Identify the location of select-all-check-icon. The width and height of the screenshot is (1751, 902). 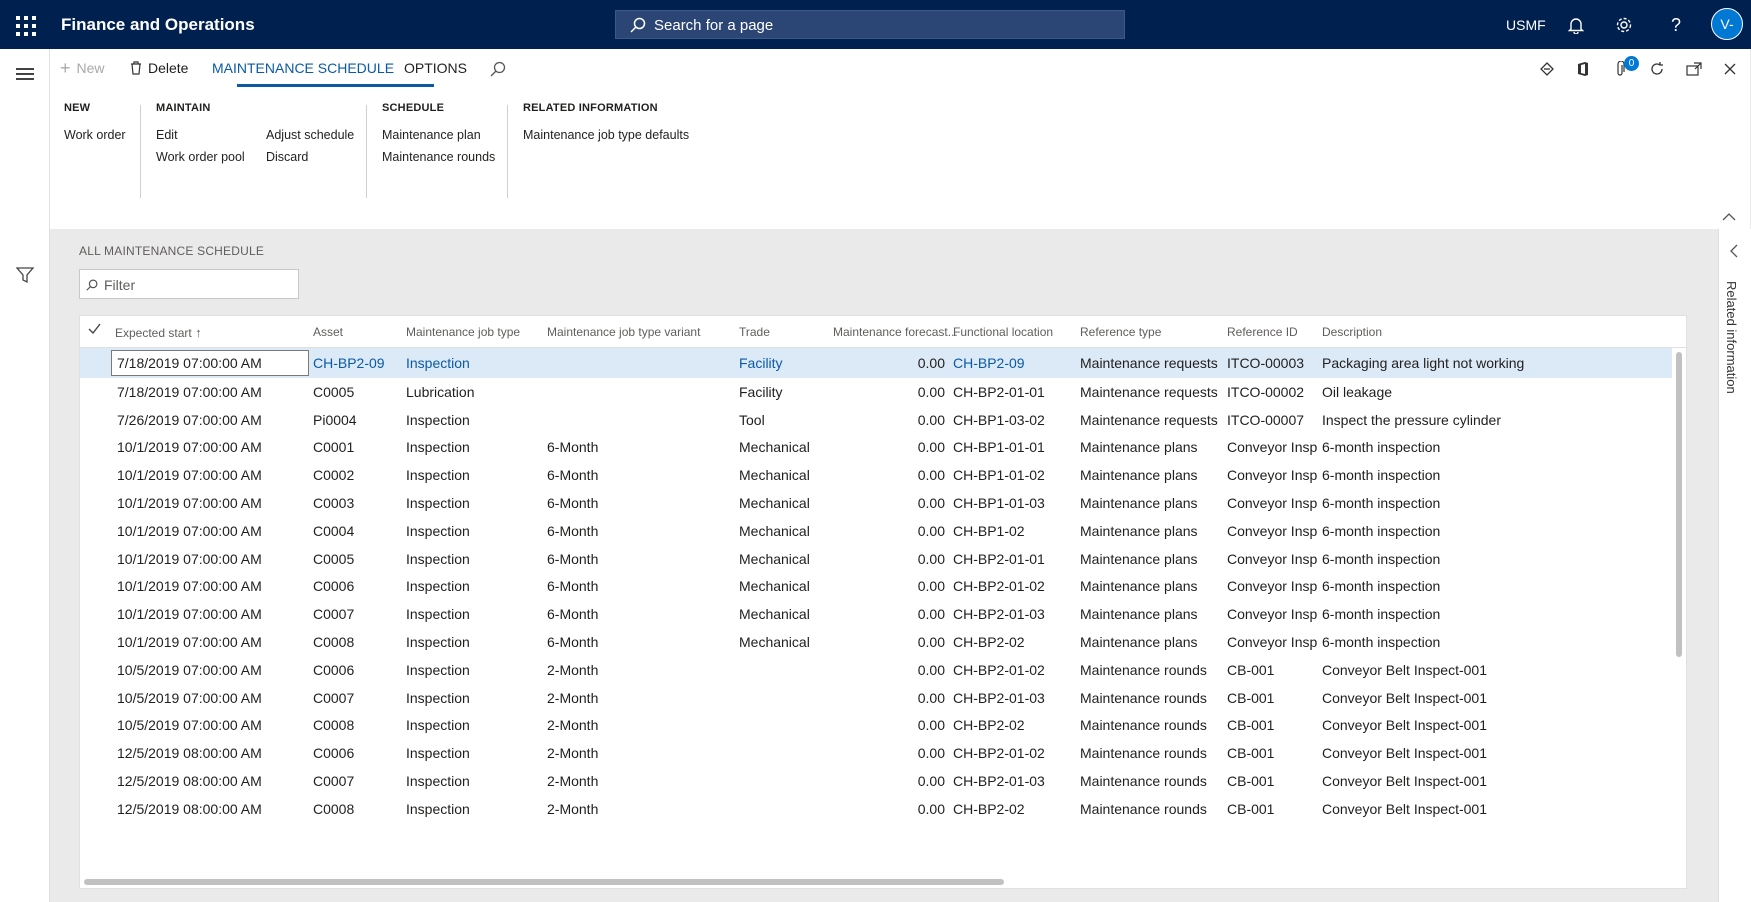
(94, 330).